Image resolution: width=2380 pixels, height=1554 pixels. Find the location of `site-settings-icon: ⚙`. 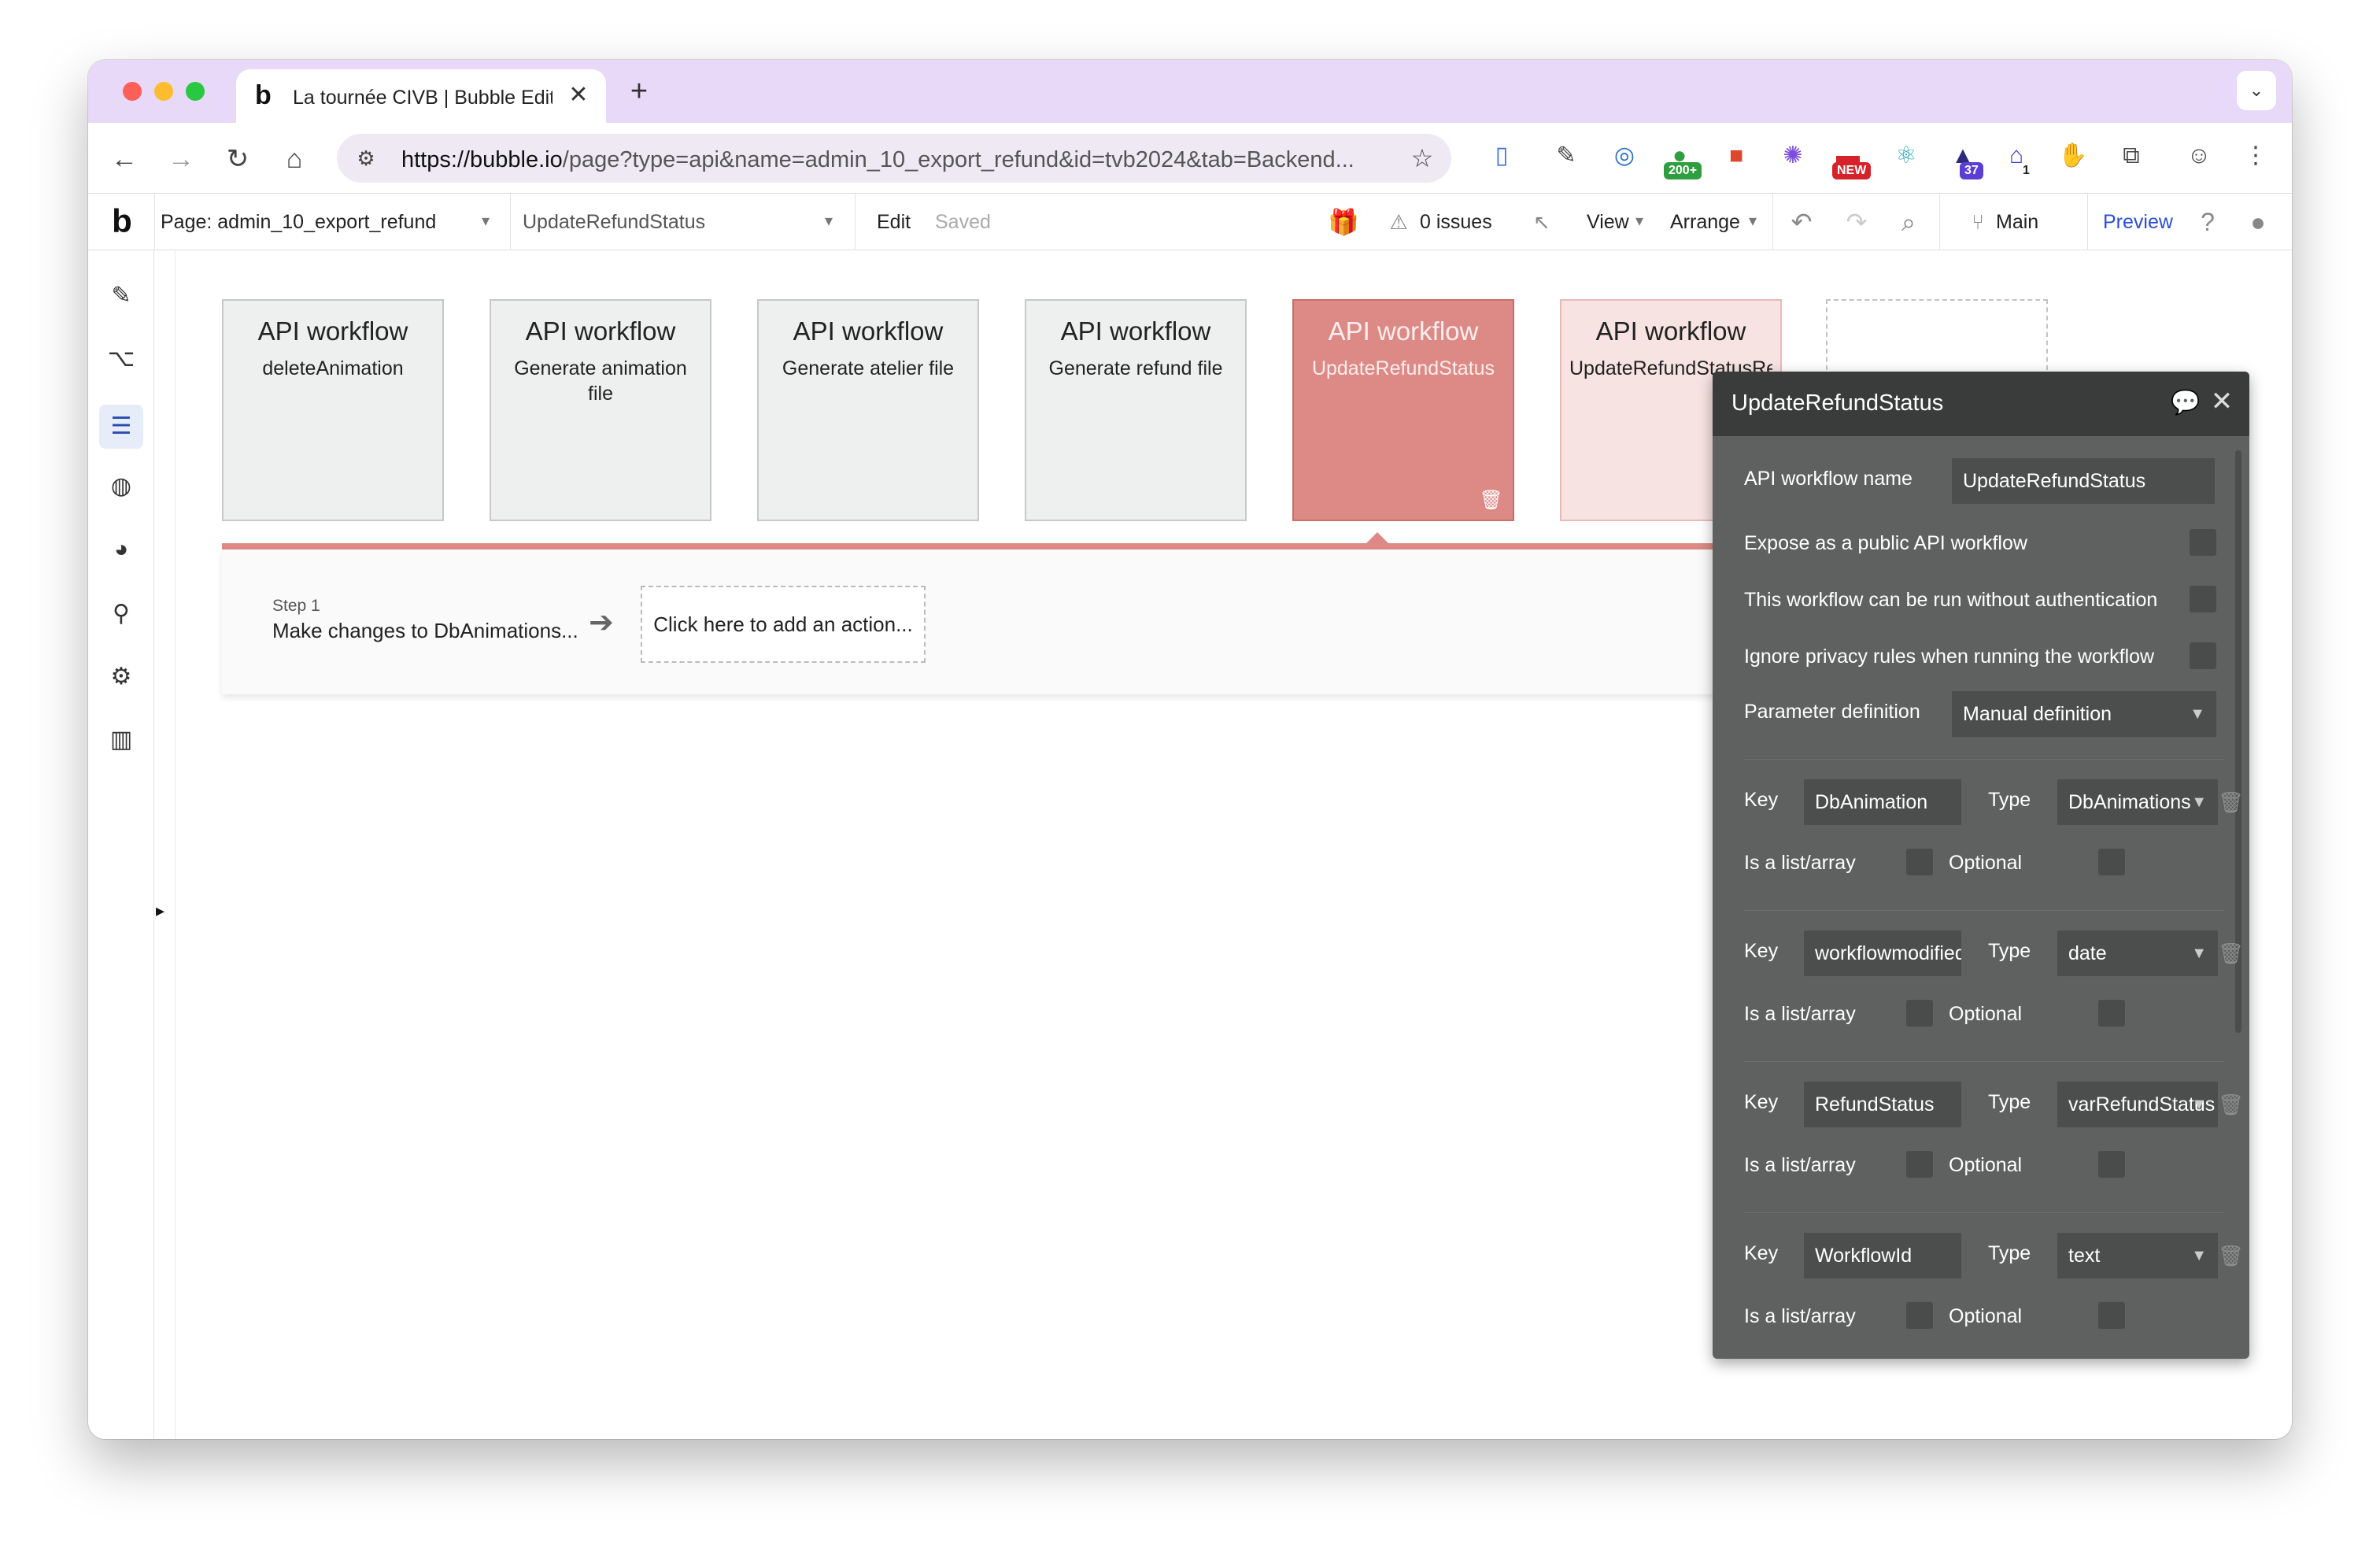

site-settings-icon: ⚙ is located at coordinates (366, 158).